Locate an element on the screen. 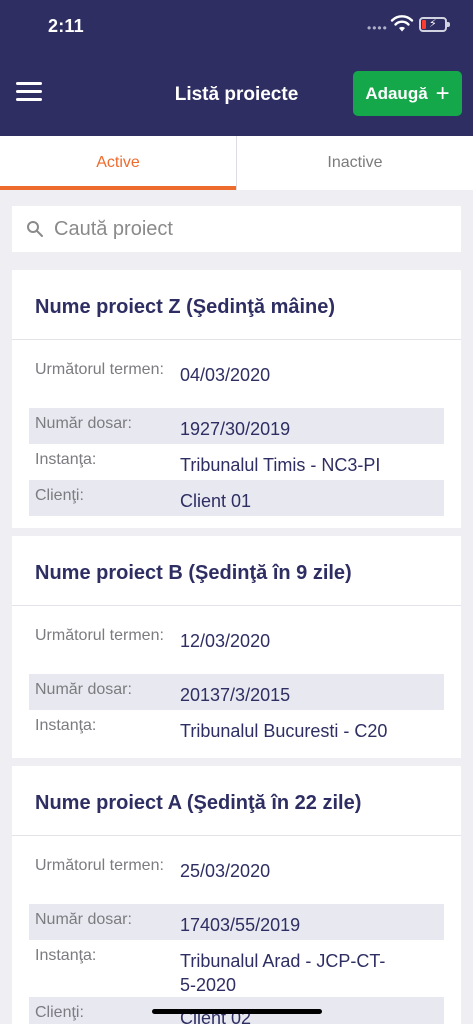 This screenshot has height=1024, width=473. court-value: Tribunalul Bucuresti - C20 is located at coordinates (284, 731).